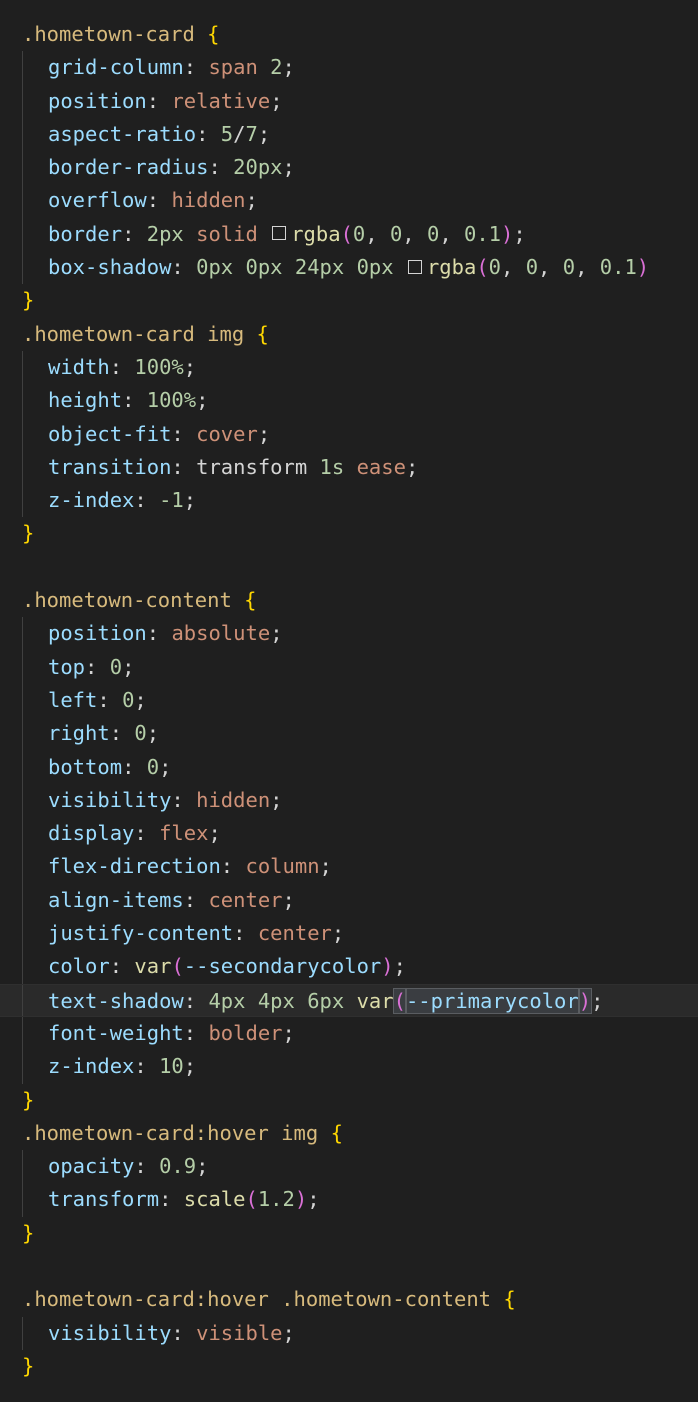 This screenshot has height=1402, width=698. I want to click on code-line: .hometown-card {, so click(349, 34).